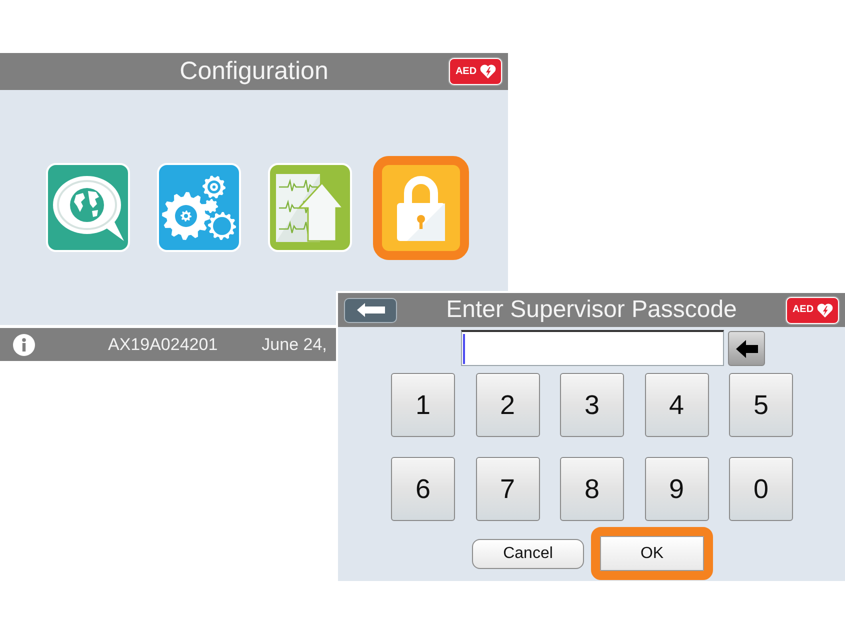  What do you see at coordinates (761, 405) in the screenshot?
I see `keypad-key: 5` at bounding box center [761, 405].